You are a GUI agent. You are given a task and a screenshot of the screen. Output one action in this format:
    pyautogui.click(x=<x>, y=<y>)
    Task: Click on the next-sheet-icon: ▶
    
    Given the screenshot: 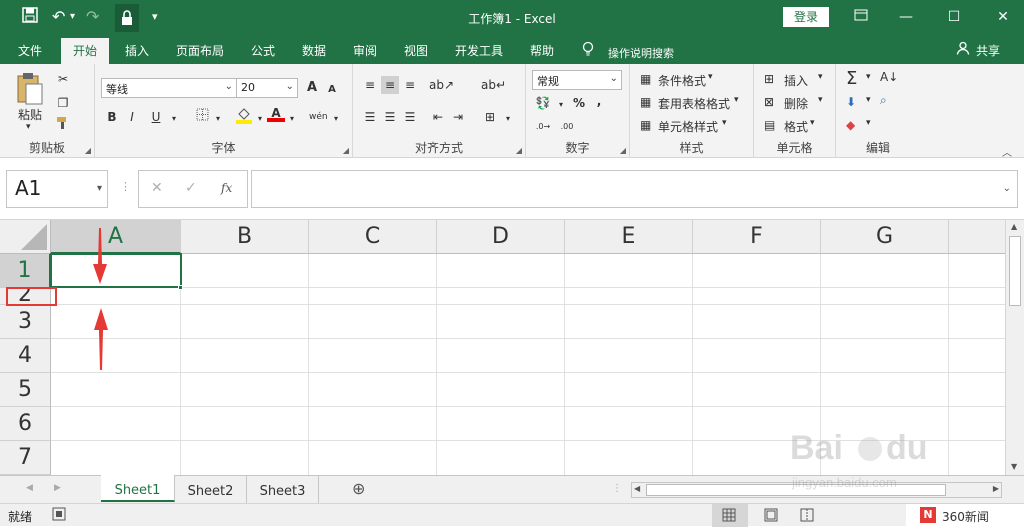 What is the action you would take?
    pyautogui.click(x=57, y=488)
    